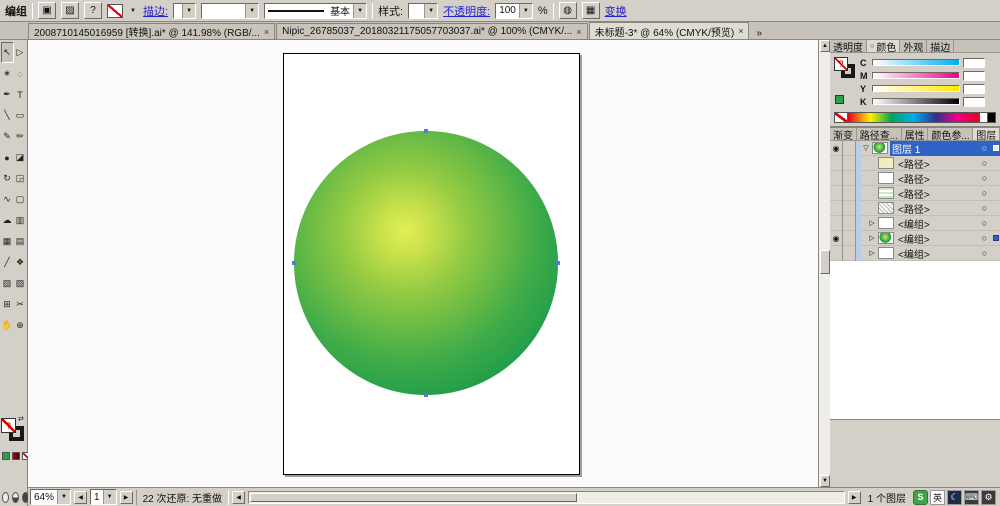 The height and width of the screenshot is (506, 1000). What do you see at coordinates (20, 262) in the screenshot?
I see `blend-tool: ❖` at bounding box center [20, 262].